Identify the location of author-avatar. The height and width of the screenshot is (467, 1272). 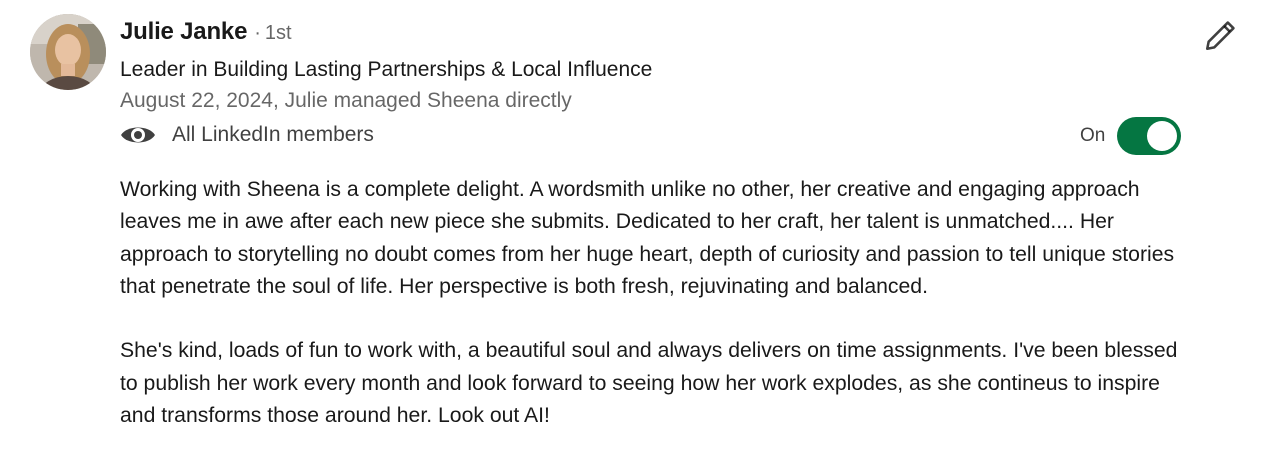
(68, 52).